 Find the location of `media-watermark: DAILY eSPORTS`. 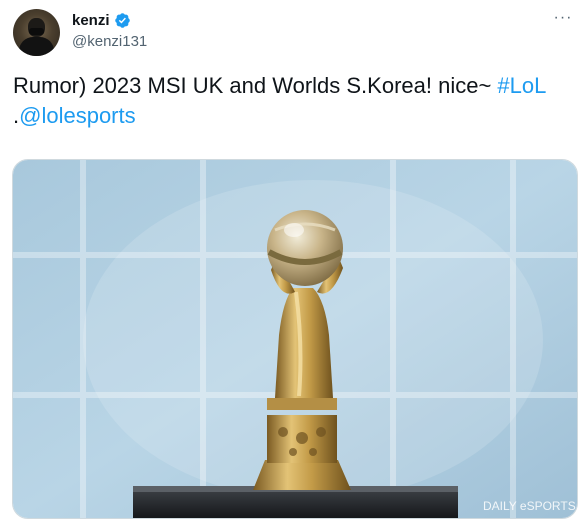

media-watermark: DAILY eSPORTS is located at coordinates (529, 506).